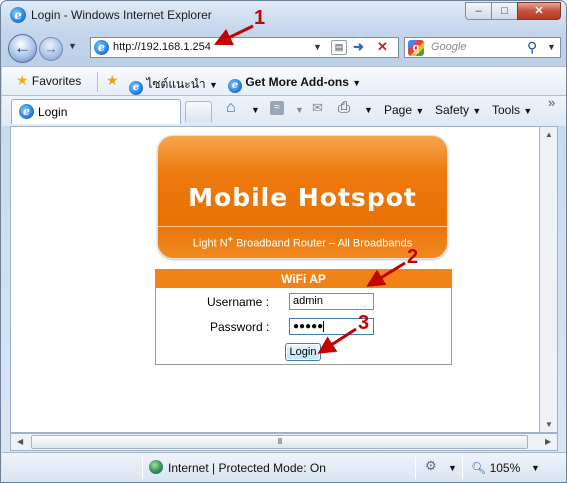 The width and height of the screenshot is (567, 483). I want to click on zoom-button: 🔍︎ 105%, so click(495, 468).